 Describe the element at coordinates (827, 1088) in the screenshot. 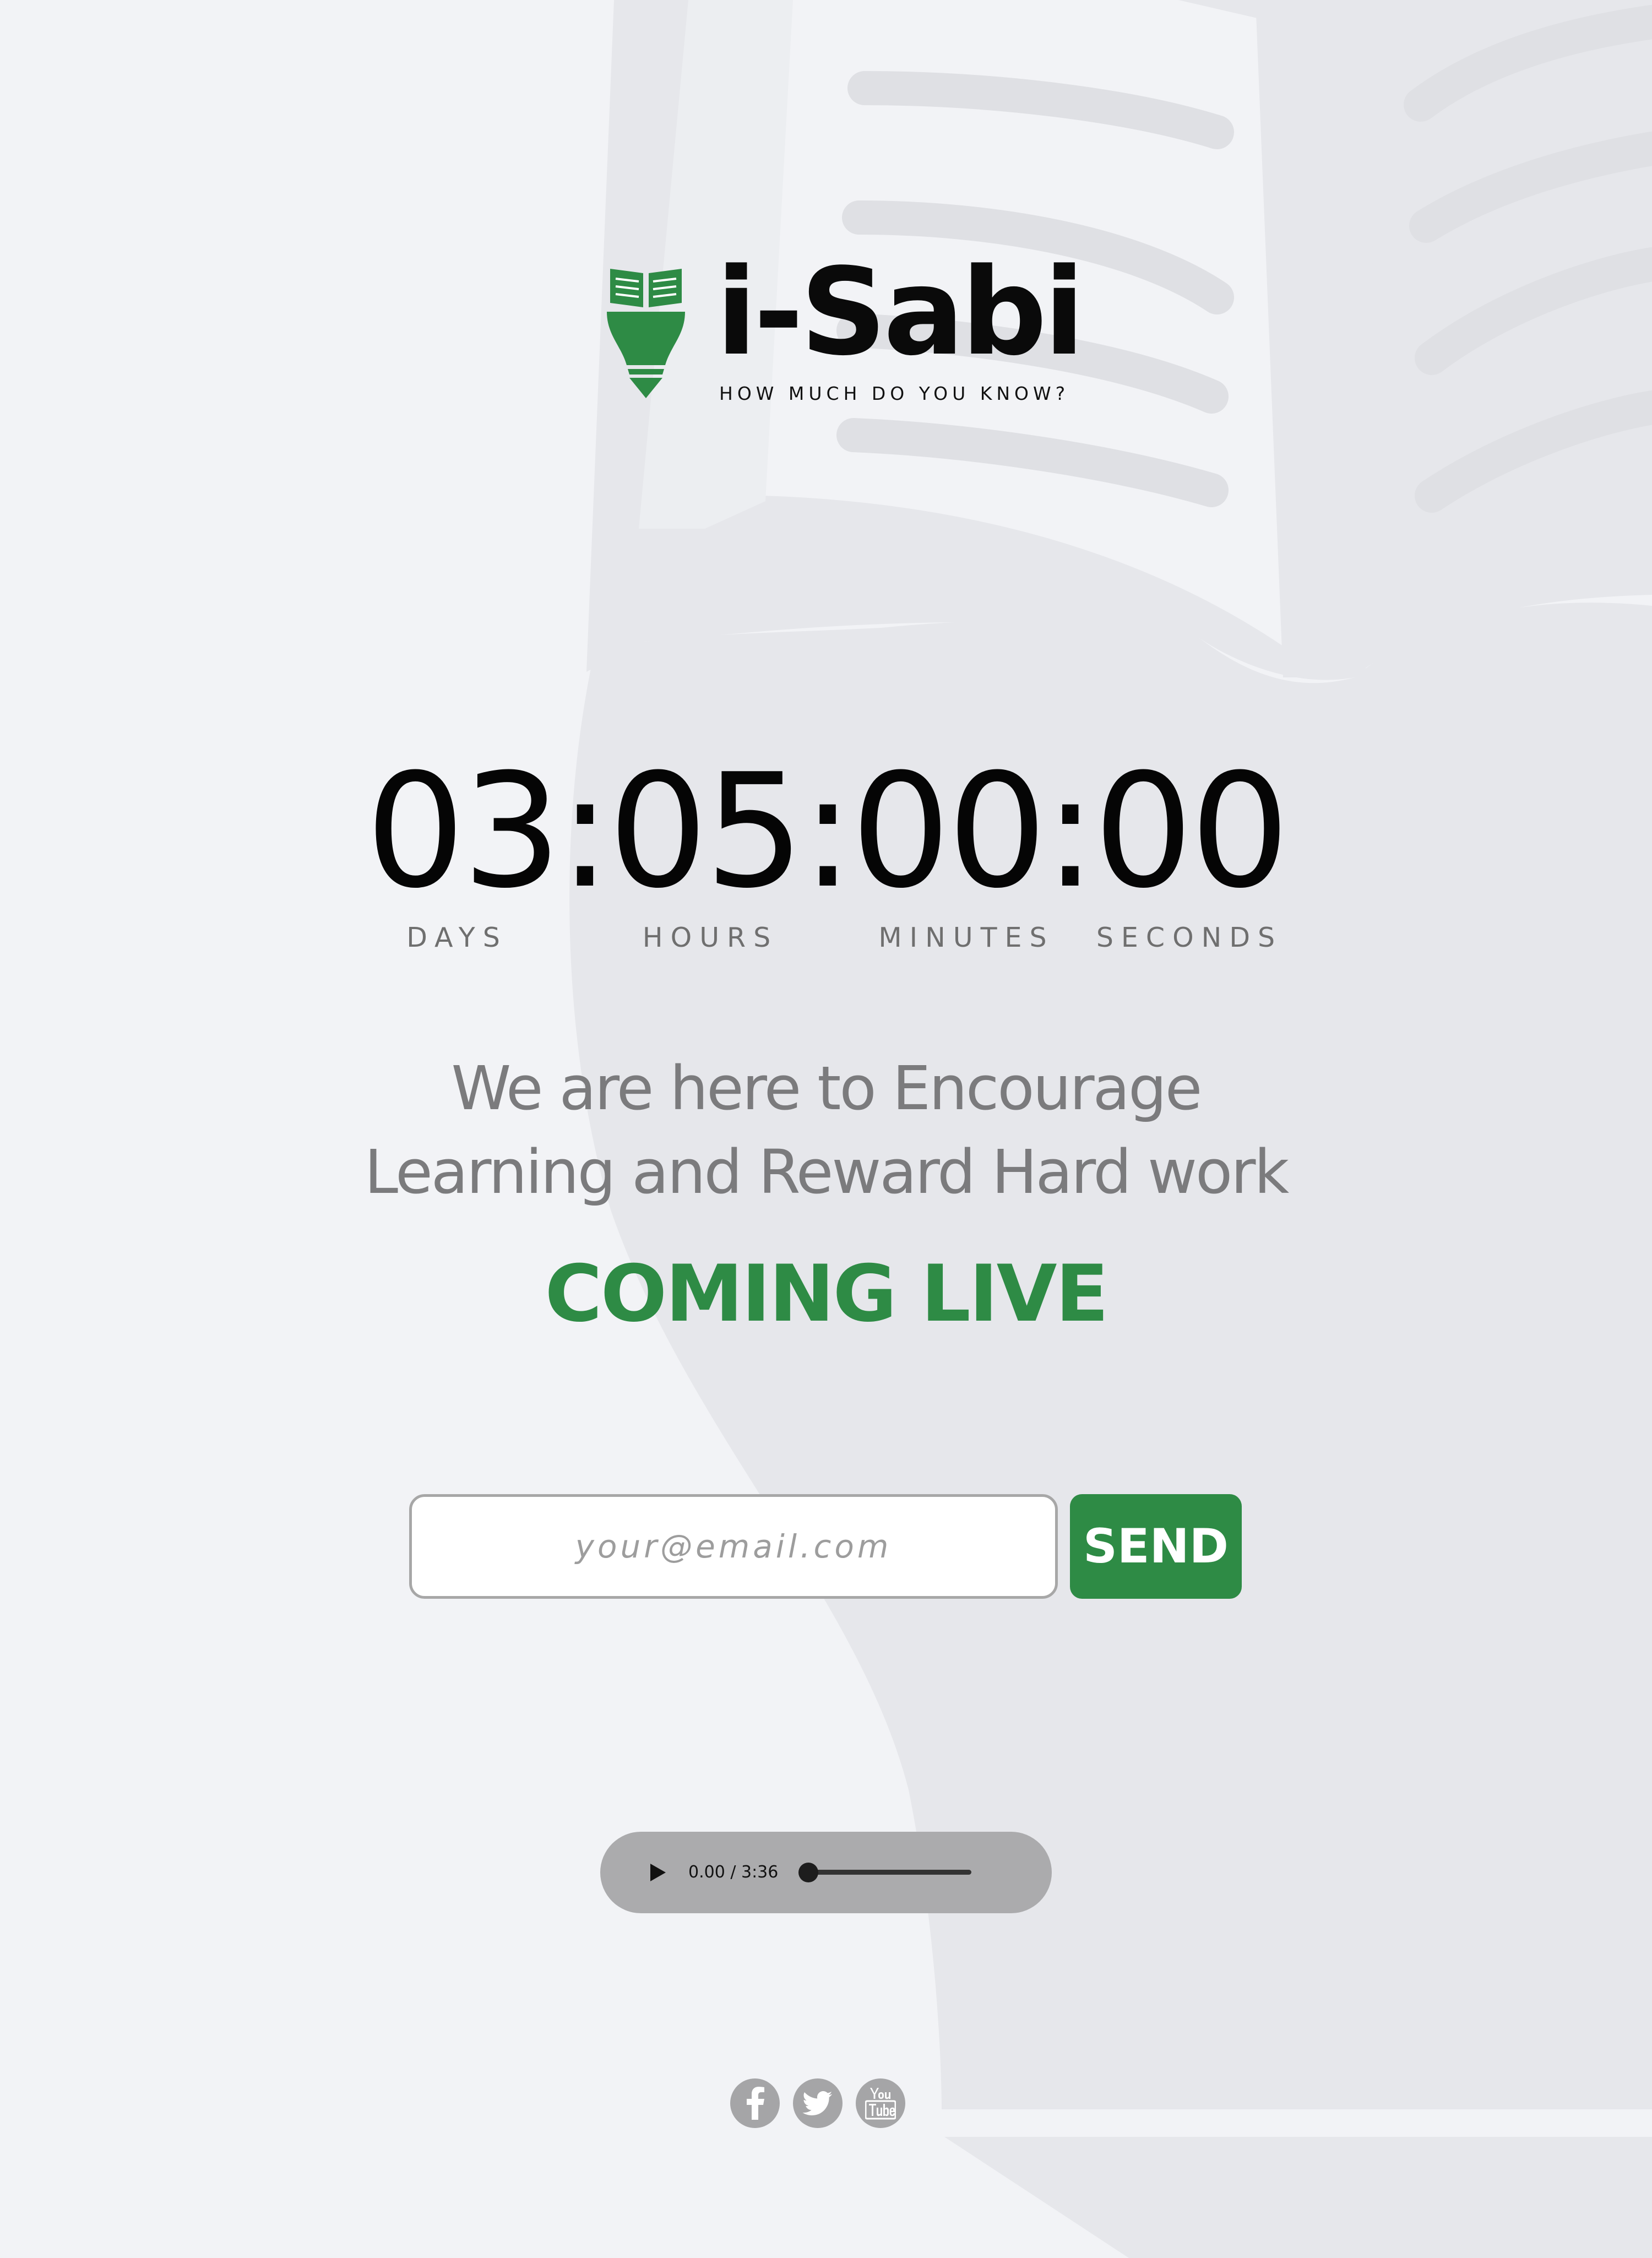

I see `headline-line-1: We are here to Encourage` at that location.